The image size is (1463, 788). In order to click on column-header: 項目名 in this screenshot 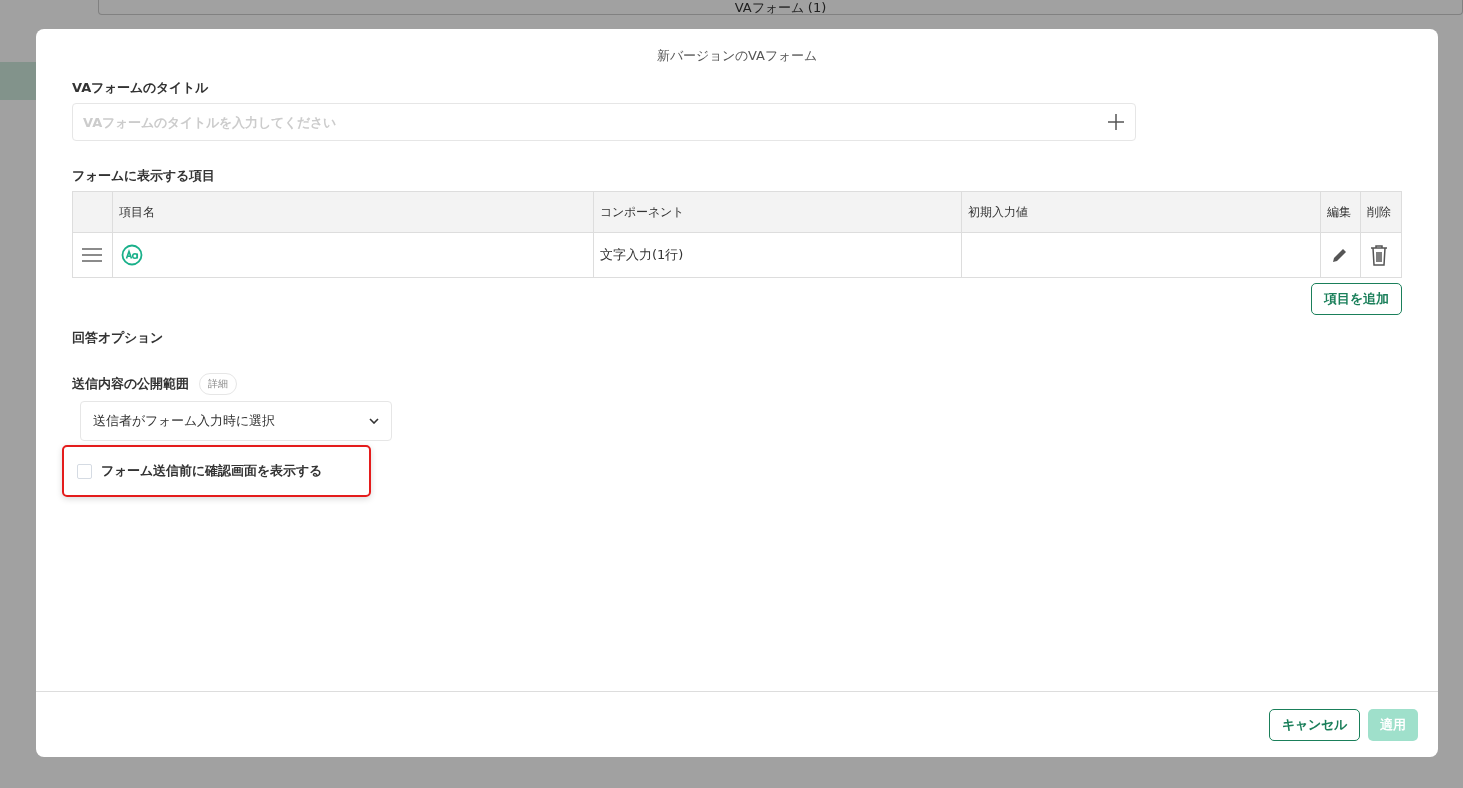, I will do `click(353, 212)`.